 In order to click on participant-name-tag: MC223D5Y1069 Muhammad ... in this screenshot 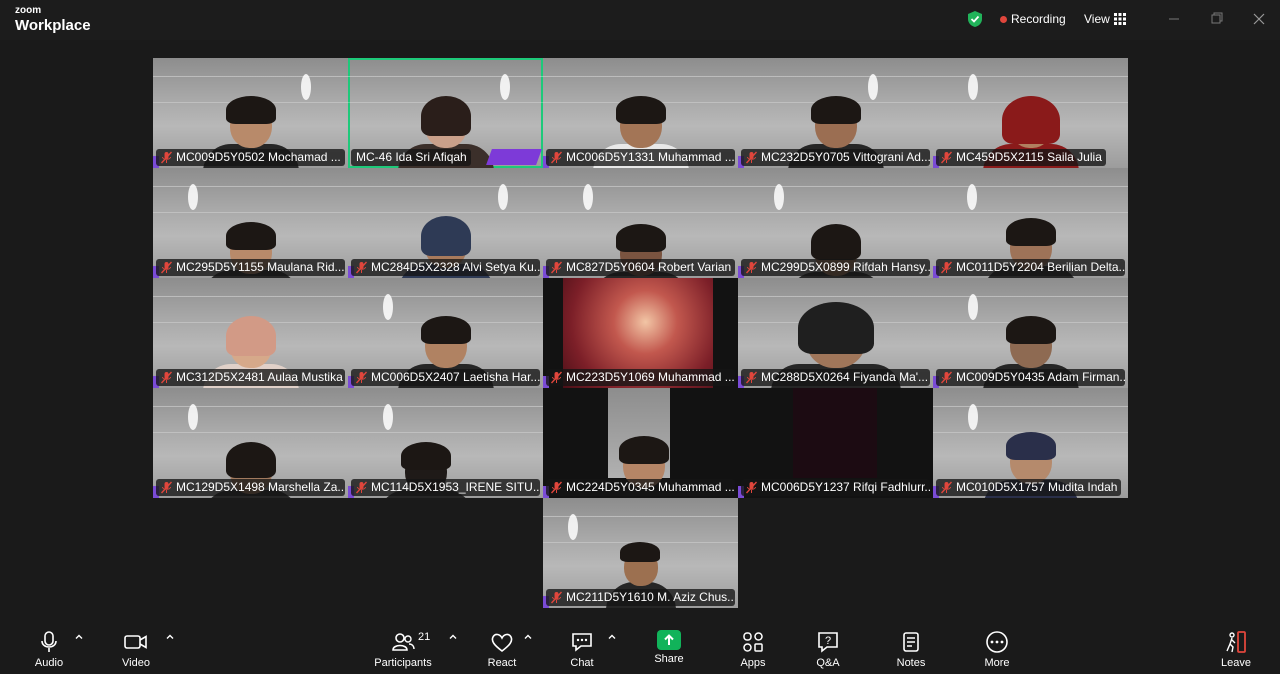, I will do `click(640, 377)`.